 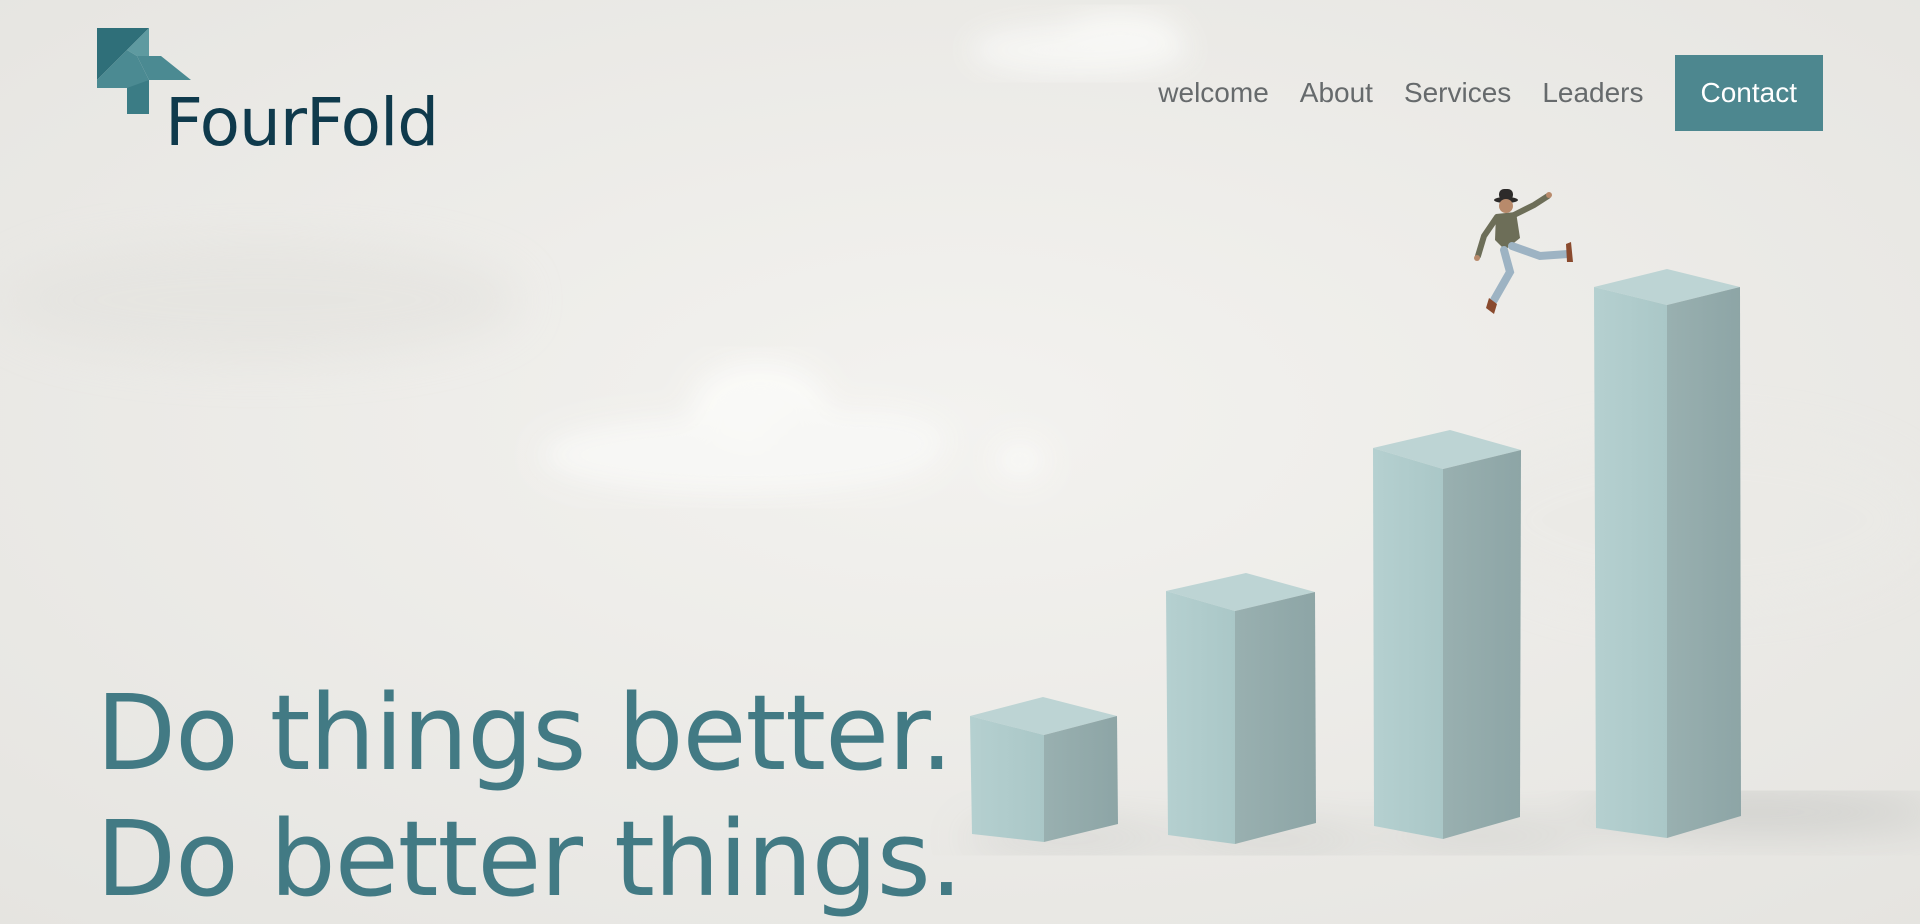 What do you see at coordinates (529, 796) in the screenshot?
I see `hero-headline: Do things better. Do better things.` at bounding box center [529, 796].